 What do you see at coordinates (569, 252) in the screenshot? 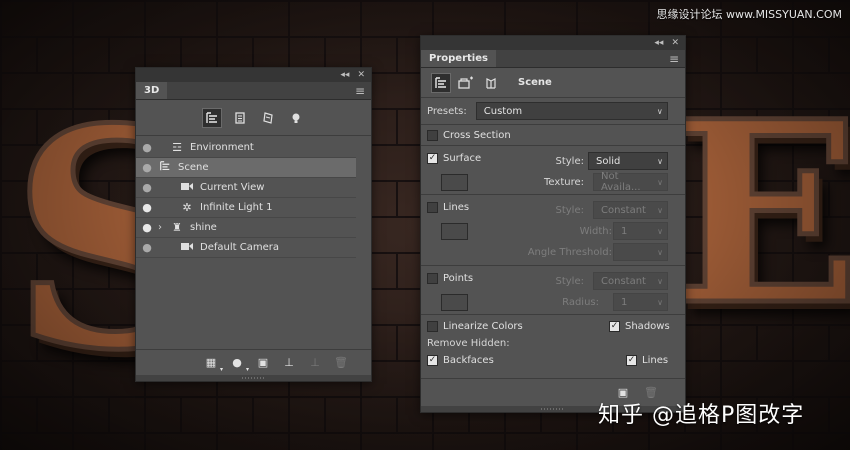
I see `lines-angle-threshold-label: Angle Threshold:` at bounding box center [569, 252].